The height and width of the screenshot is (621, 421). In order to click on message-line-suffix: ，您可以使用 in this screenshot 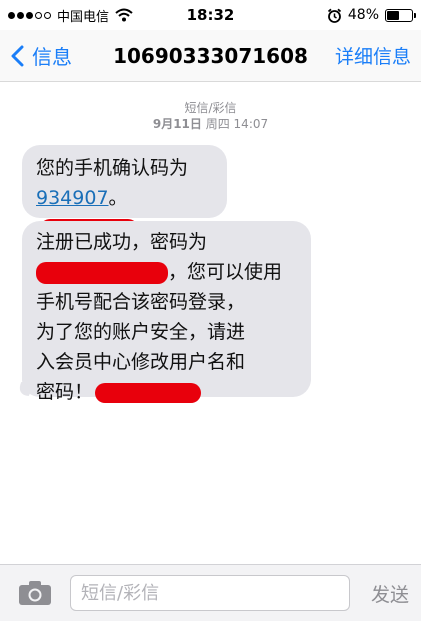, I will do `click(225, 272)`.